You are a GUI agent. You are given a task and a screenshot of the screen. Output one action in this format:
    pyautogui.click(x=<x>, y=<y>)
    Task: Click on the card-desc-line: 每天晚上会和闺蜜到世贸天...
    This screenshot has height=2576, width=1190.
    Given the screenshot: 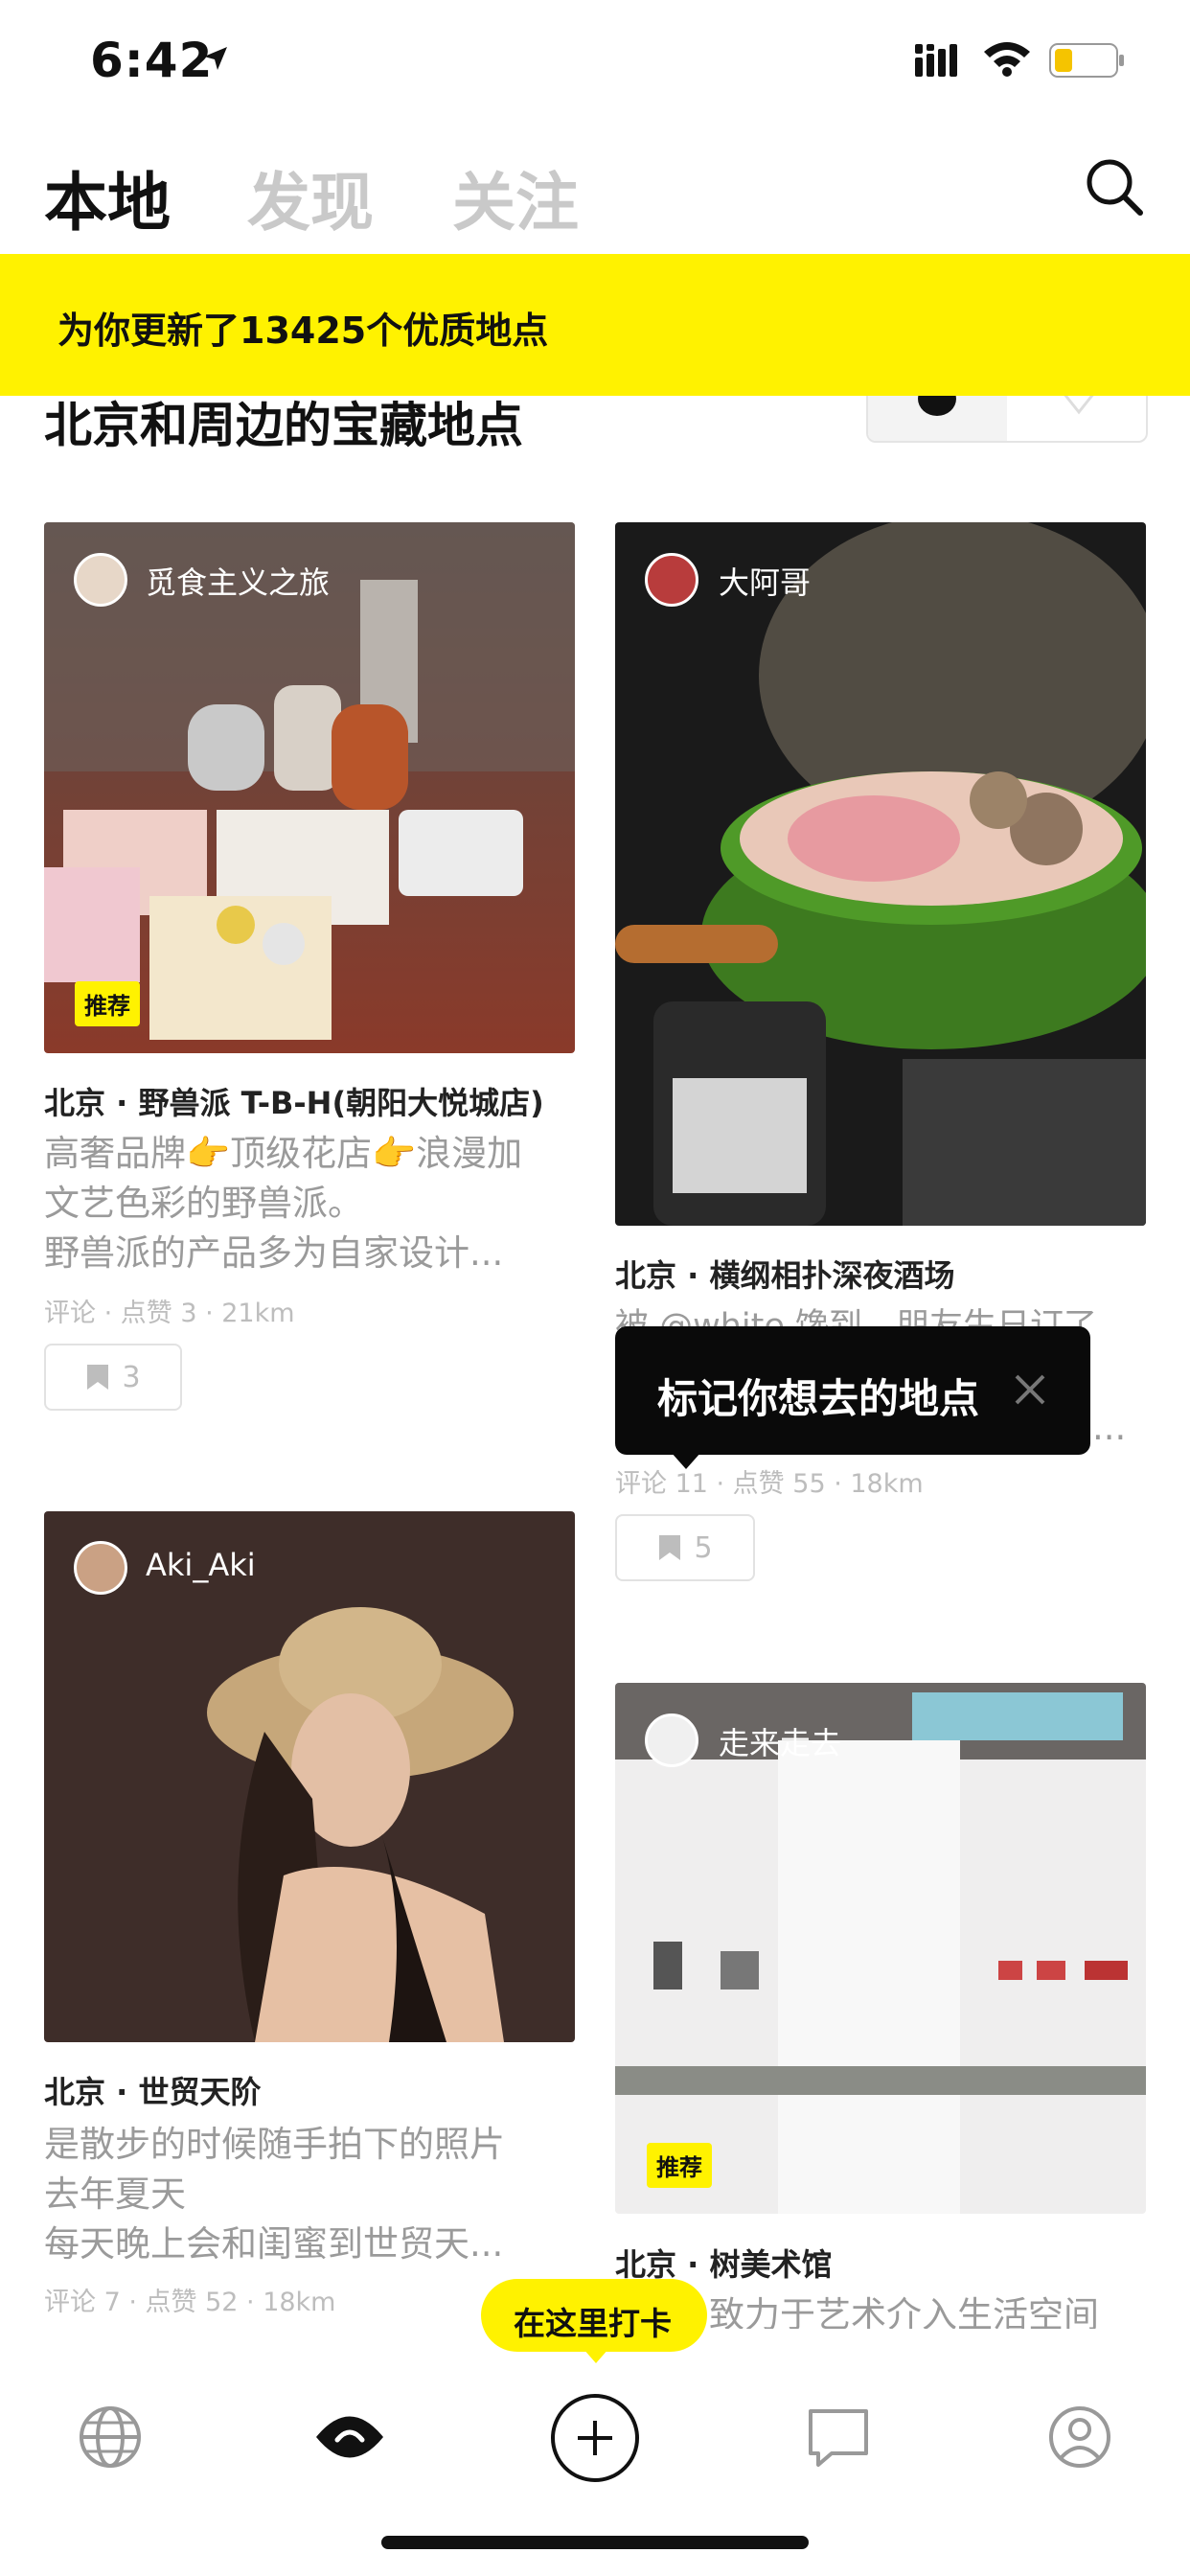 What is the action you would take?
    pyautogui.click(x=274, y=2244)
    